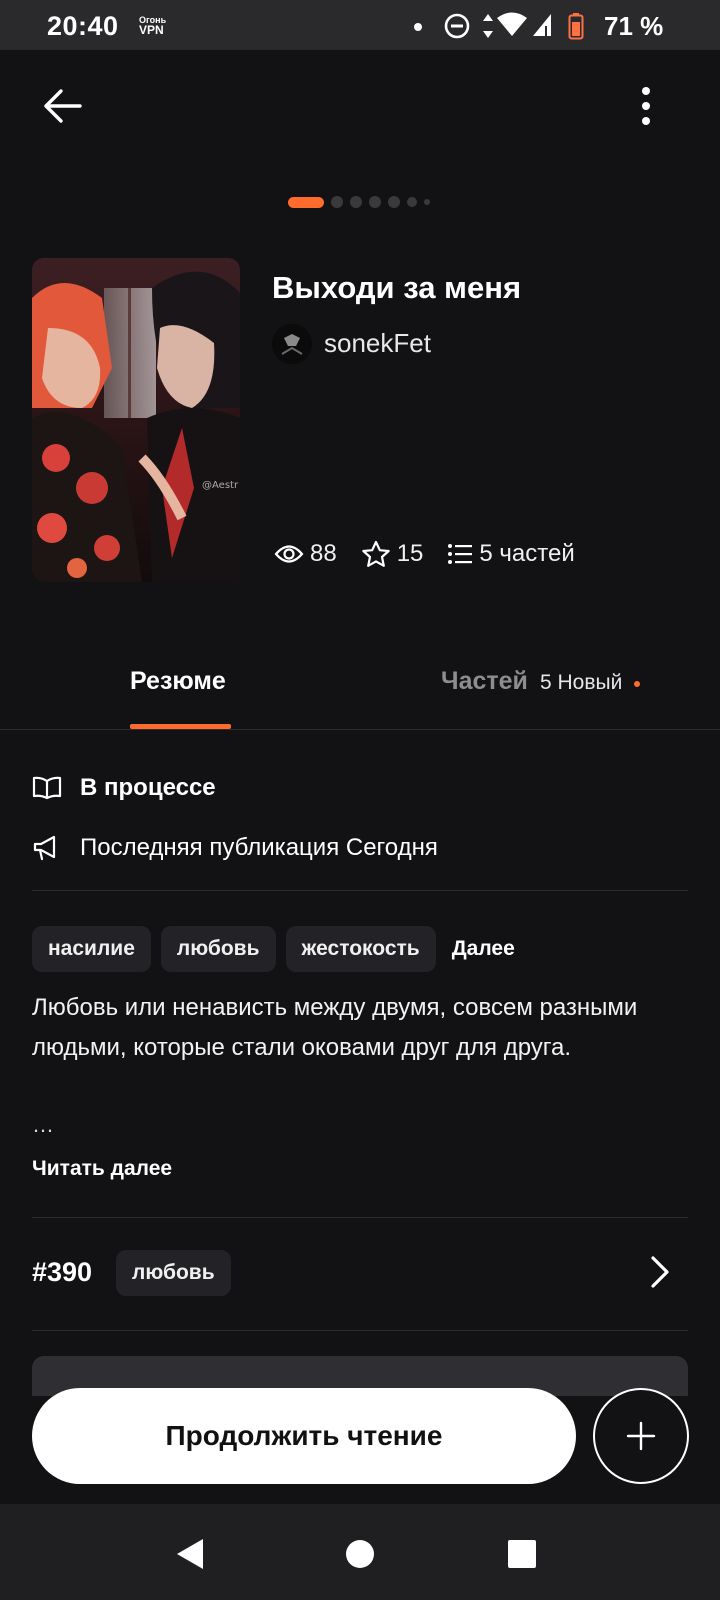 This screenshot has height=1600, width=720. I want to click on story-stats: 88 15 5 частей, so click(436, 554).